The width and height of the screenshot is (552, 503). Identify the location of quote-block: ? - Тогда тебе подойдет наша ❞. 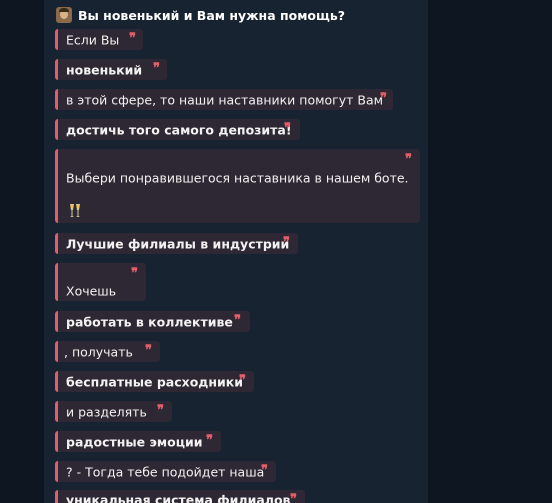
(165, 471).